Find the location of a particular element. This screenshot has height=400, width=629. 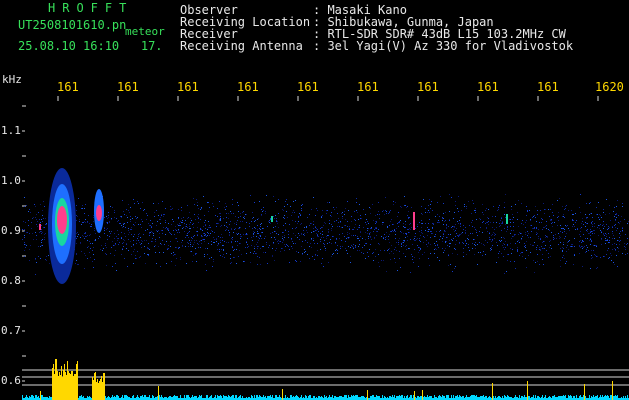

x-axis-ticks is located at coordinates (328, 98).